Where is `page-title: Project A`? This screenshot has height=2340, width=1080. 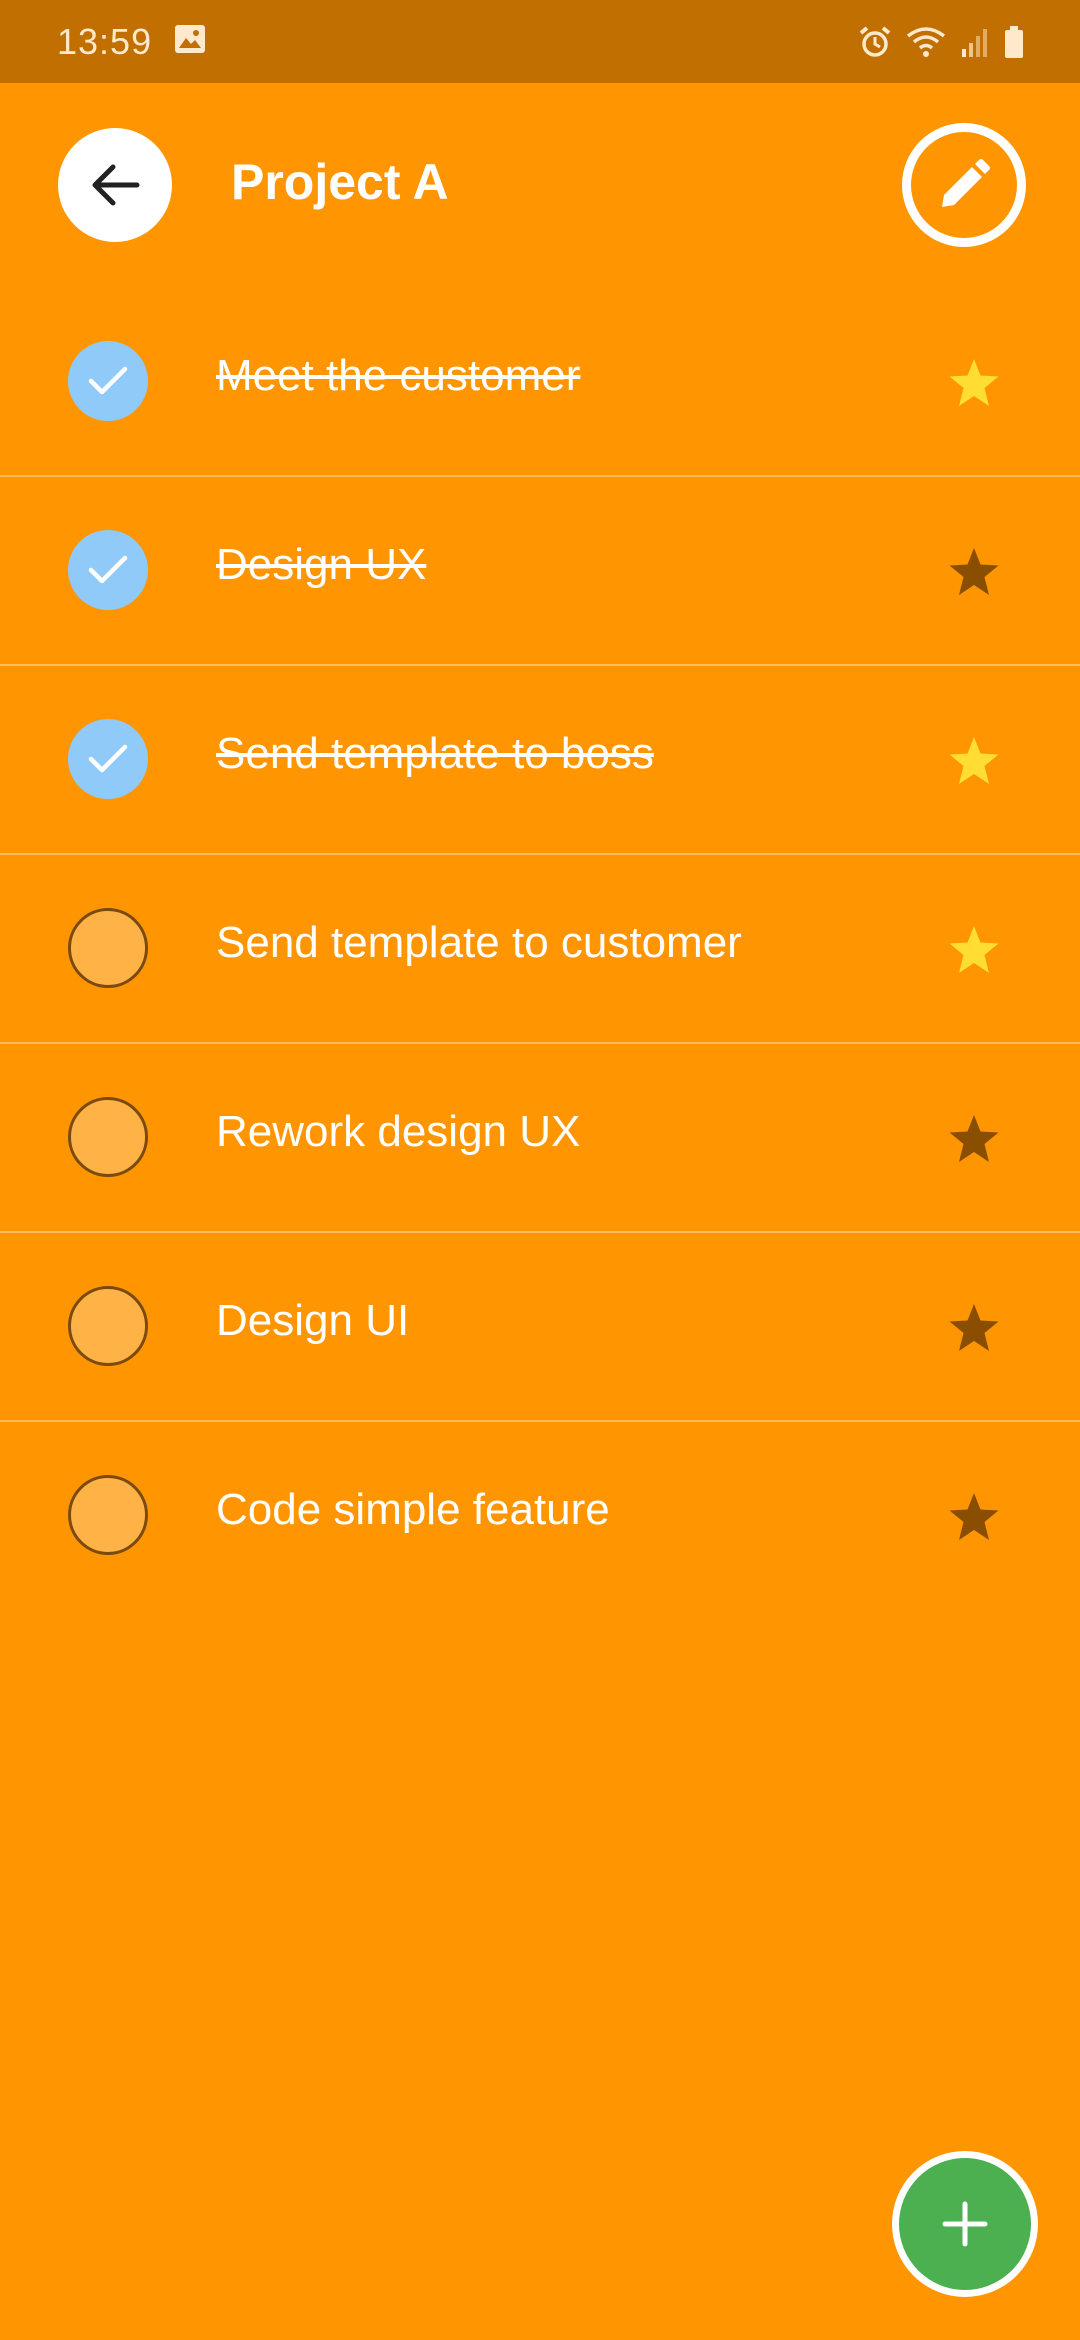
page-title: Project A is located at coordinates (340, 182).